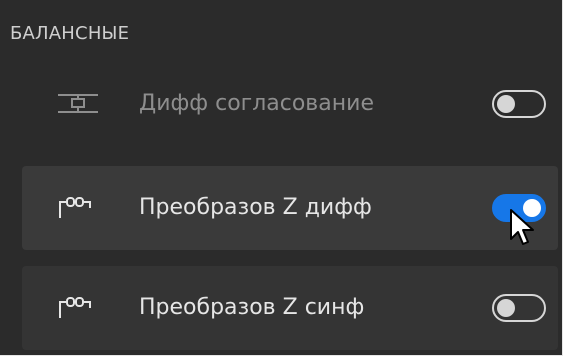 The image size is (563, 356). What do you see at coordinates (523, 228) in the screenshot?
I see `mouse-pointer-icon` at bounding box center [523, 228].